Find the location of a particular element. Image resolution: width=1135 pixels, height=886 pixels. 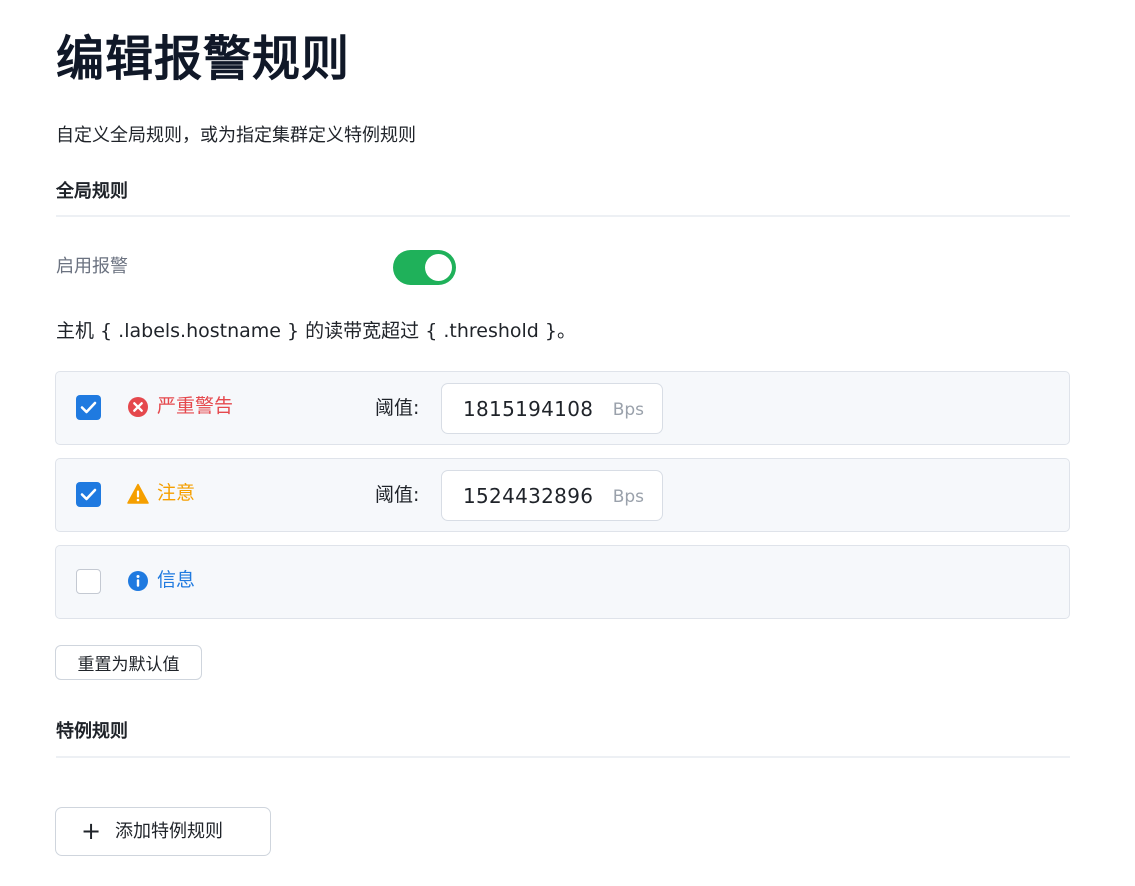

critical-level-label: 严重警告 is located at coordinates (195, 406).